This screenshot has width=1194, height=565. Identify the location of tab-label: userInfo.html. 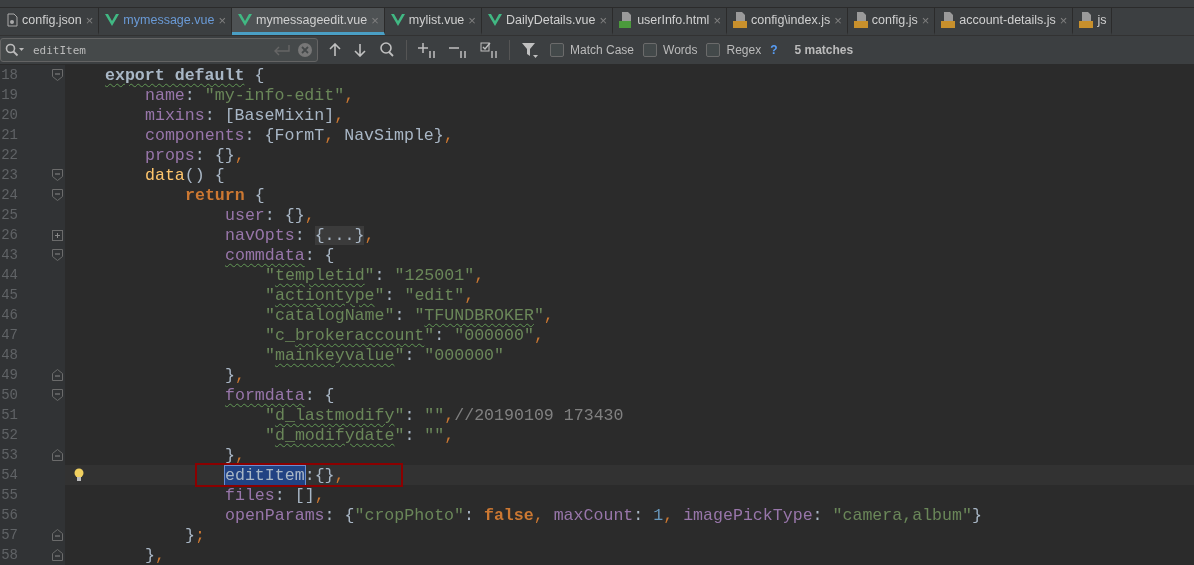
(673, 20).